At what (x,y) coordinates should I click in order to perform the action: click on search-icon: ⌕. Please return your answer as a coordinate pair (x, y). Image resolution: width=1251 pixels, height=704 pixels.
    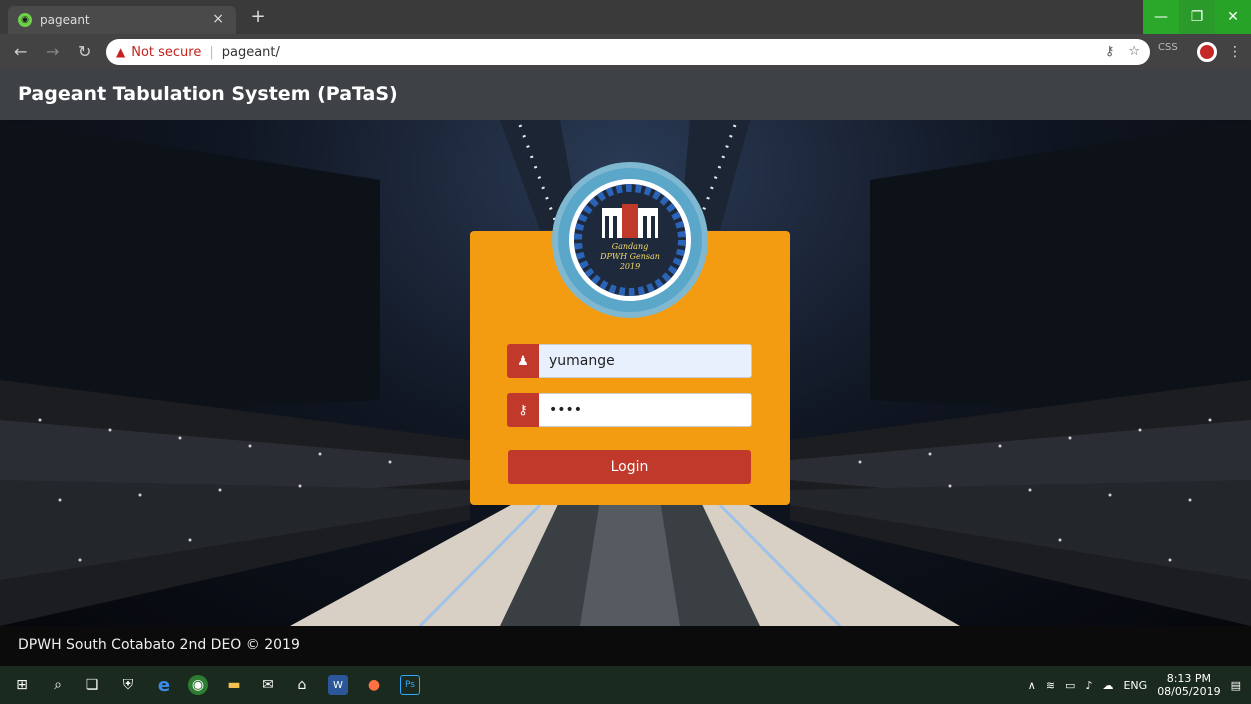
    Looking at the image, I should click on (58, 685).